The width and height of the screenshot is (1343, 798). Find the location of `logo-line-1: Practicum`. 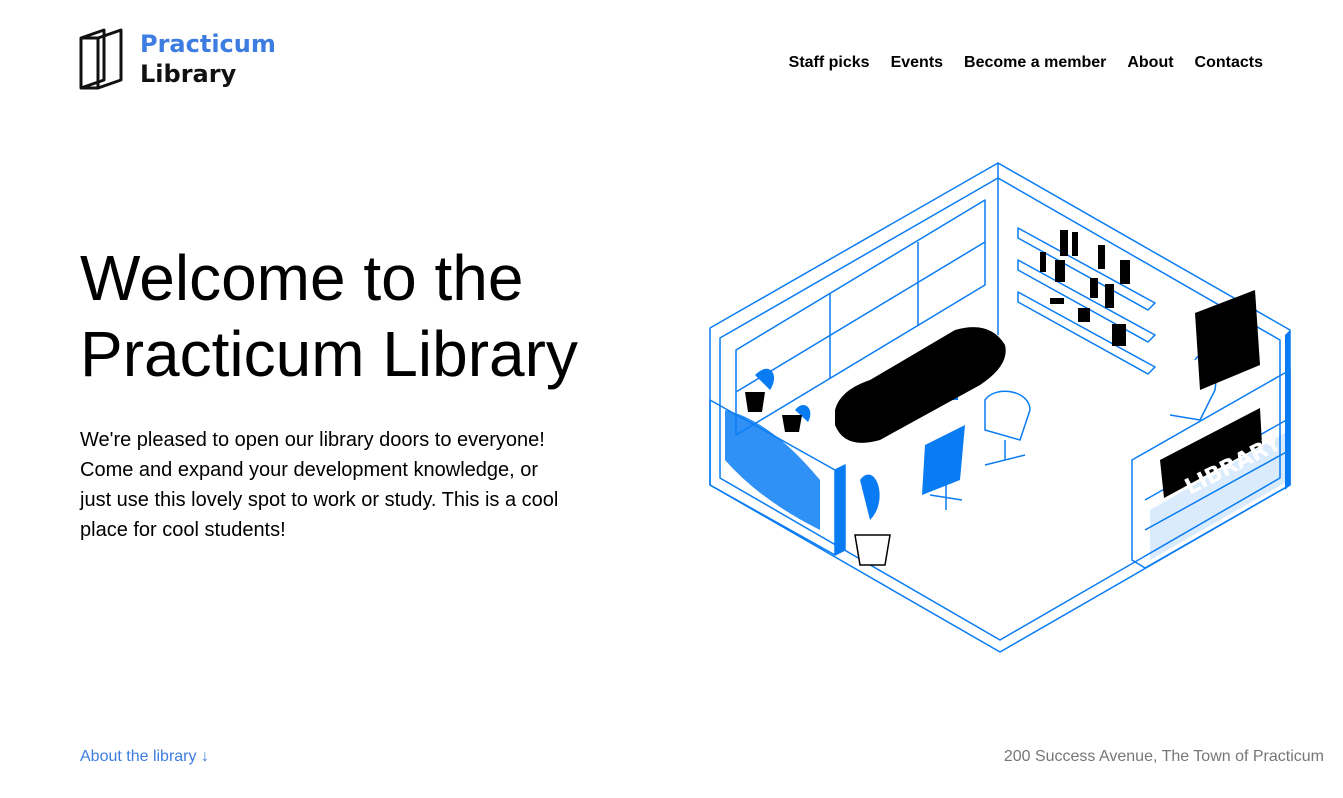

logo-line-1: Practicum is located at coordinates (208, 44).